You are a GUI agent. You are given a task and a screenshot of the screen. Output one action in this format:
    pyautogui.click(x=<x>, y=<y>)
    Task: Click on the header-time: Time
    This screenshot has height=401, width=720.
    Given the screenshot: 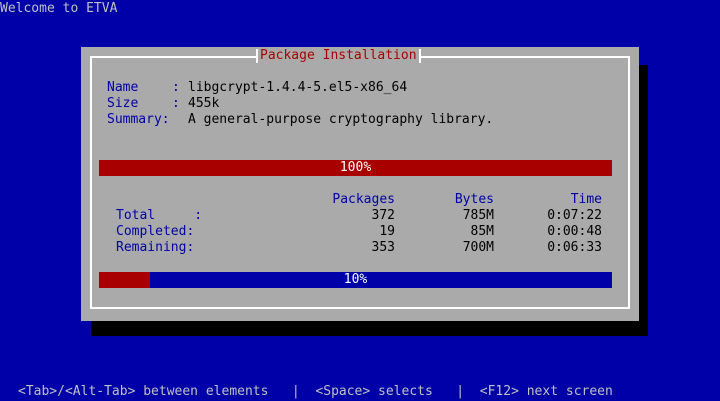 What is the action you would take?
    pyautogui.click(x=586, y=199)
    